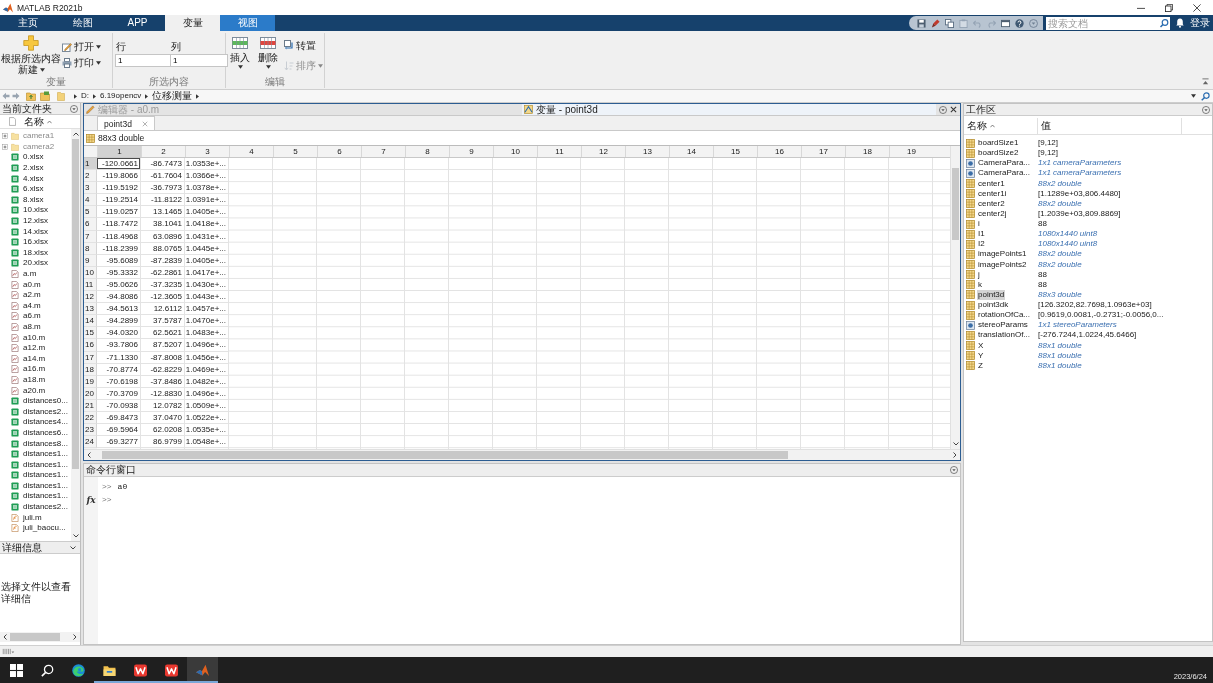  Describe the element at coordinates (147, 96) in the screenshot. I see `chevron-icon` at that location.